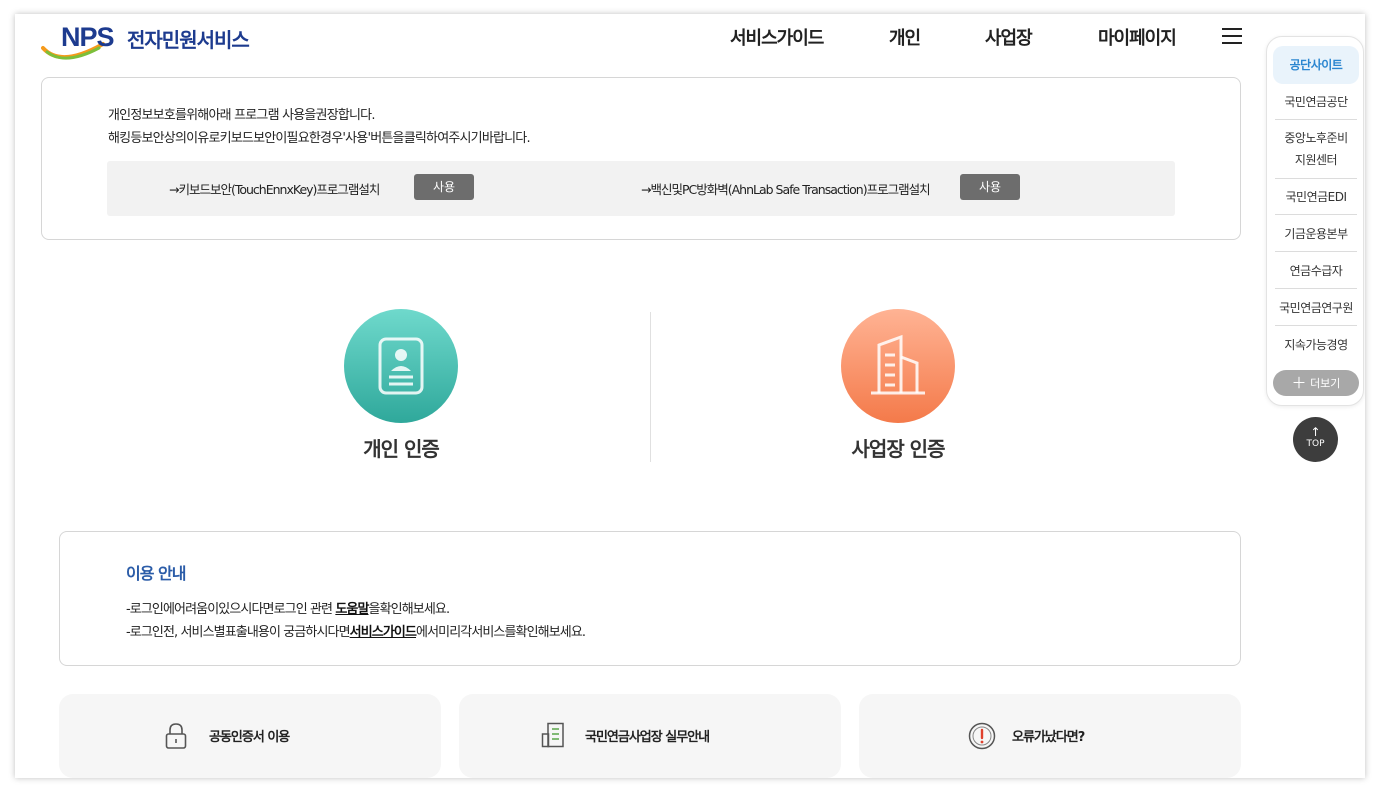 This screenshot has width=1380, height=793. Describe the element at coordinates (1316, 308) in the screenshot. I see `quick-link-research: 국민연금연구원` at that location.